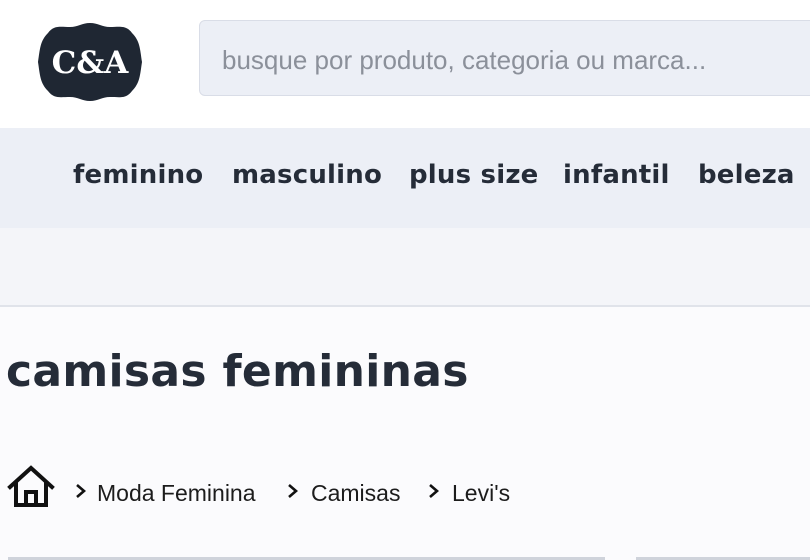 The width and height of the screenshot is (810, 560). I want to click on logo-text: C&A, so click(91, 63).